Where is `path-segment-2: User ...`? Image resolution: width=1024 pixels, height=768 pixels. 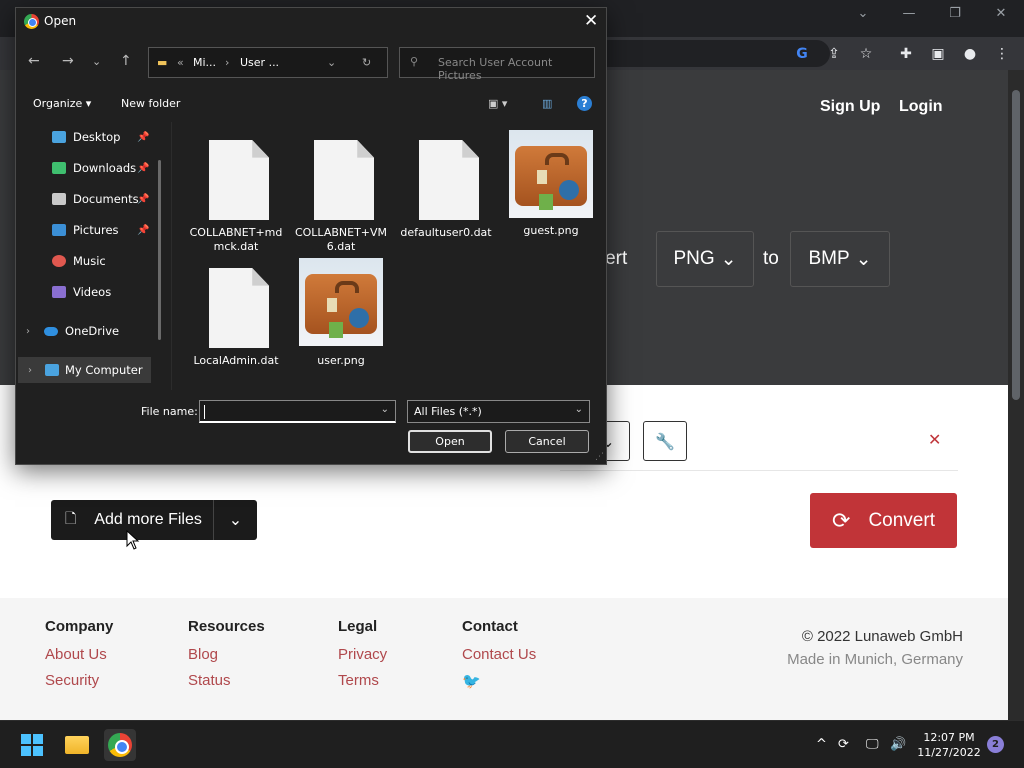
path-segment-2: User ... is located at coordinates (259, 62).